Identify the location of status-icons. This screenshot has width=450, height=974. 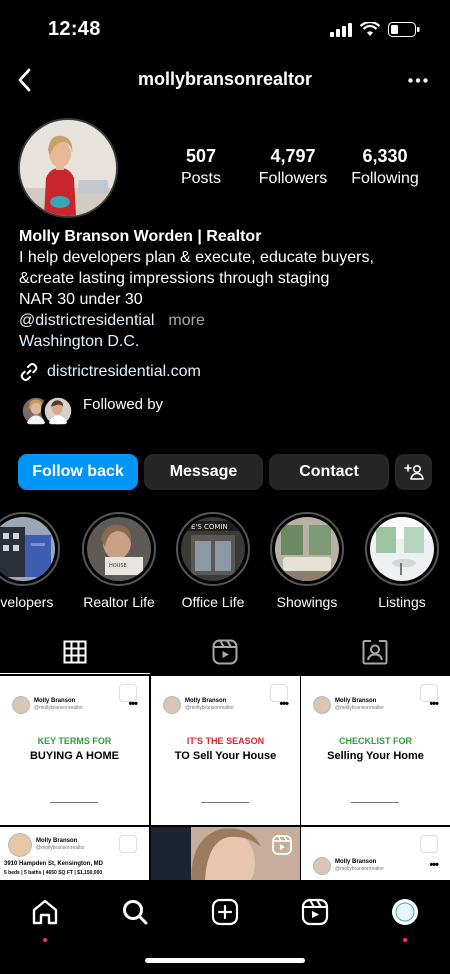
(375, 29).